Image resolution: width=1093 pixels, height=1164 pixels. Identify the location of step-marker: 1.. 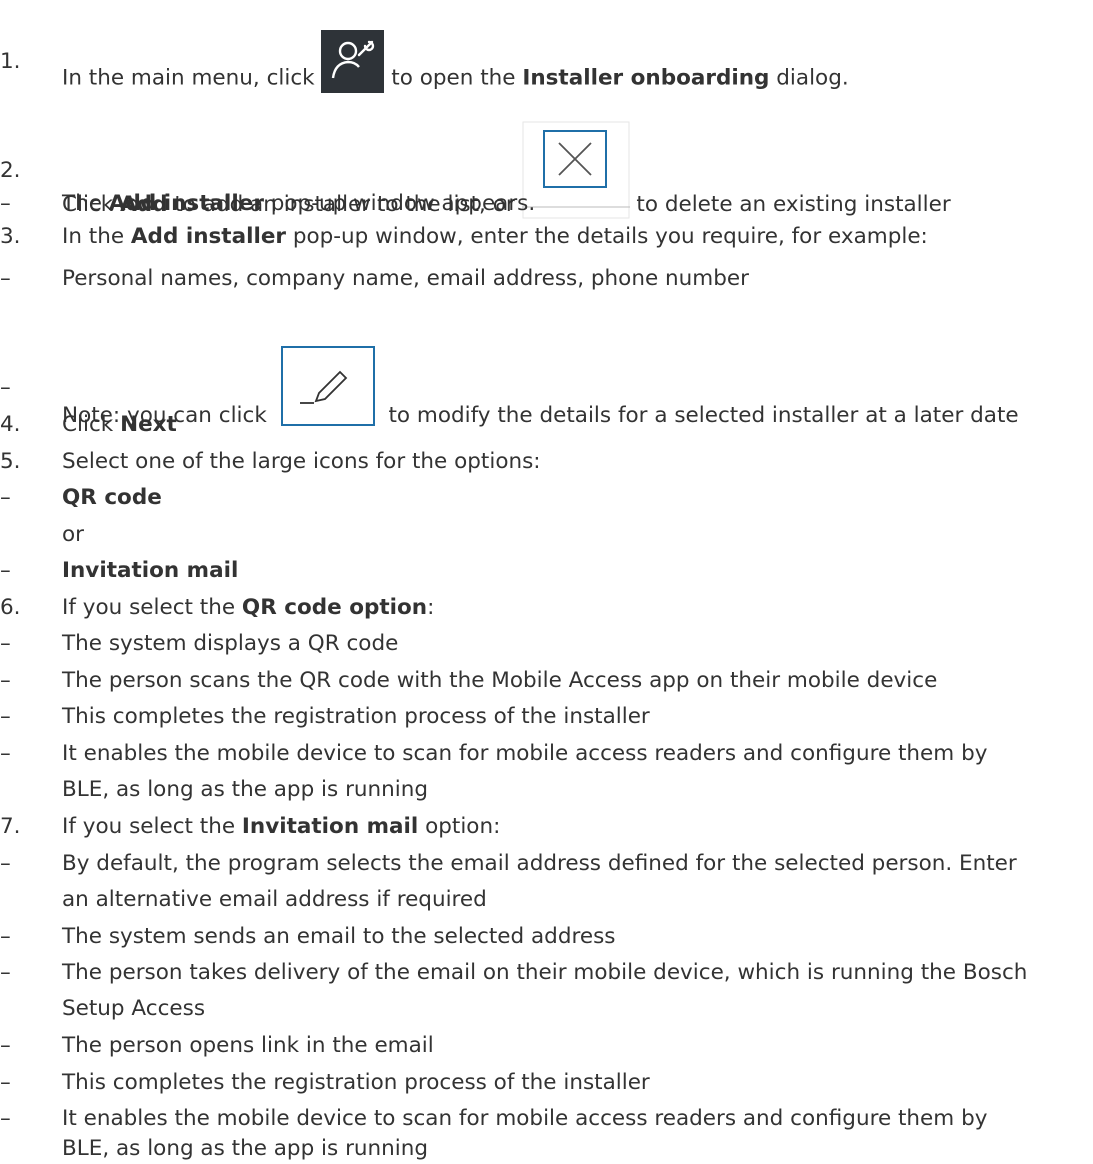
(10, 61).